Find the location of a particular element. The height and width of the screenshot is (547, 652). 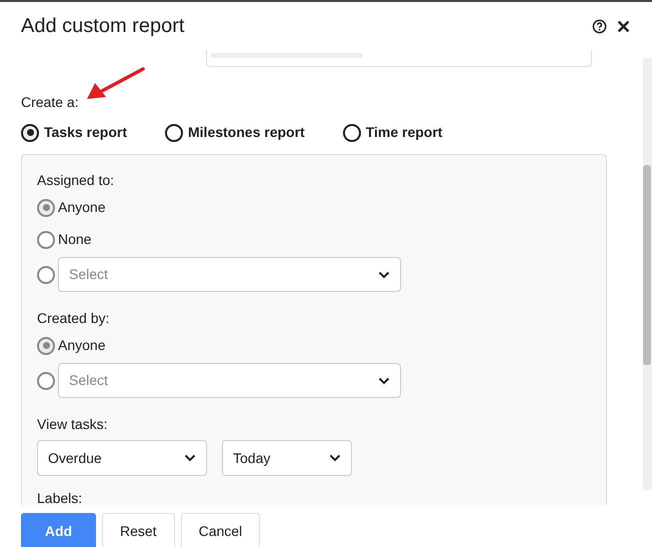

report-type-label: Time report is located at coordinates (404, 132).